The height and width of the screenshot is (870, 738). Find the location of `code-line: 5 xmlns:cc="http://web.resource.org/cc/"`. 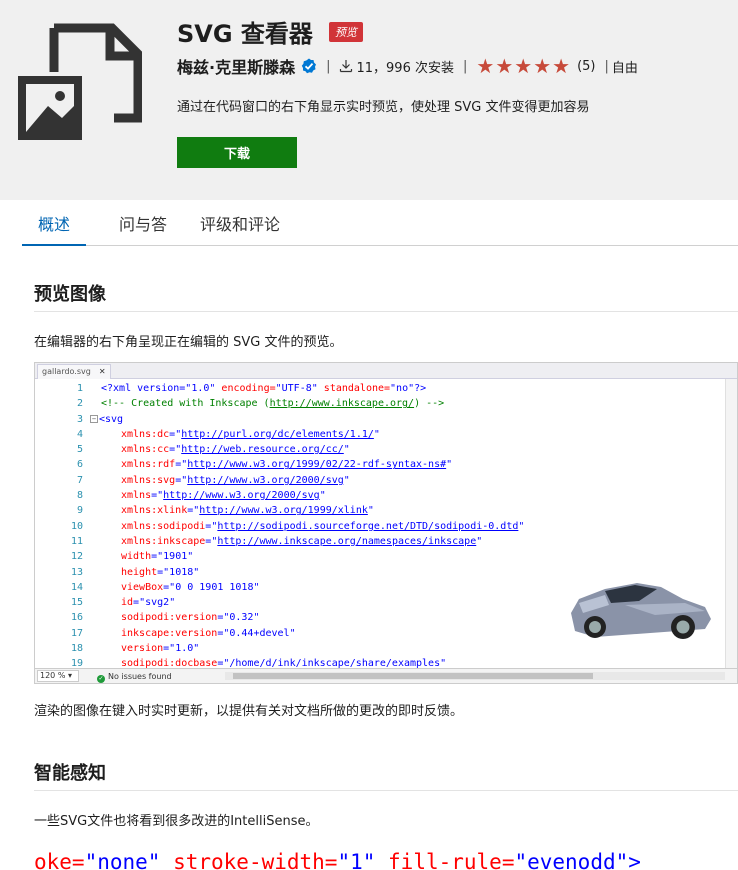

code-line: 5 xmlns:cc="http://web.resource.org/cc/" is located at coordinates (213, 450).